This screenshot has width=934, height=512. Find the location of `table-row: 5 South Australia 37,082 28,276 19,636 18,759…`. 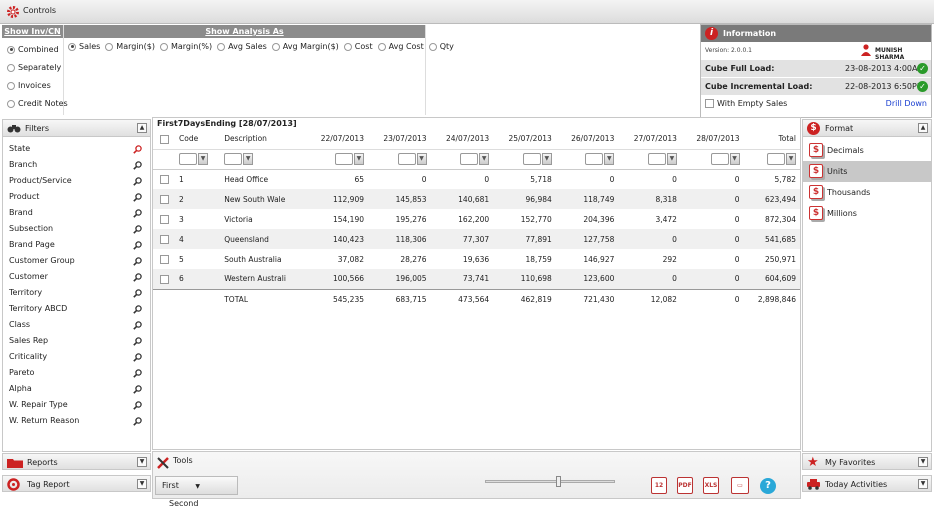

table-row: 5 South Australia 37,082 28,276 19,636 18,759… is located at coordinates (476, 259).